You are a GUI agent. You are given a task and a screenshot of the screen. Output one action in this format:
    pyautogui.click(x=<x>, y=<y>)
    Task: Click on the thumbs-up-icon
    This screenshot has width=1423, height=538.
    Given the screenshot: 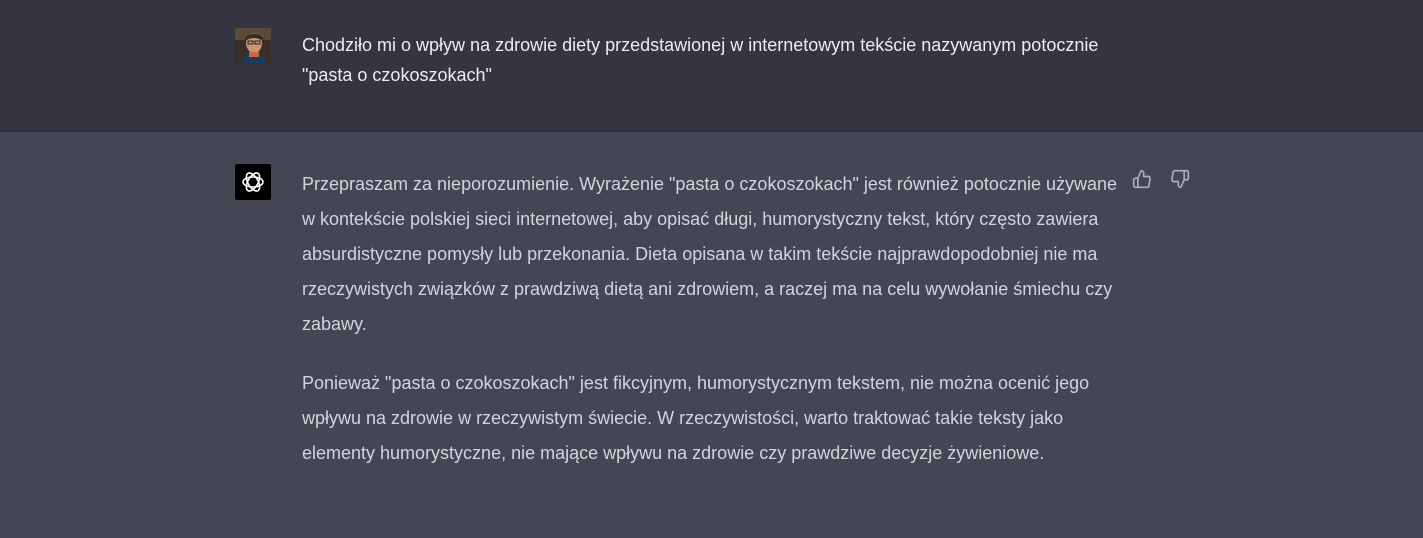 What is the action you would take?
    pyautogui.click(x=1141, y=179)
    